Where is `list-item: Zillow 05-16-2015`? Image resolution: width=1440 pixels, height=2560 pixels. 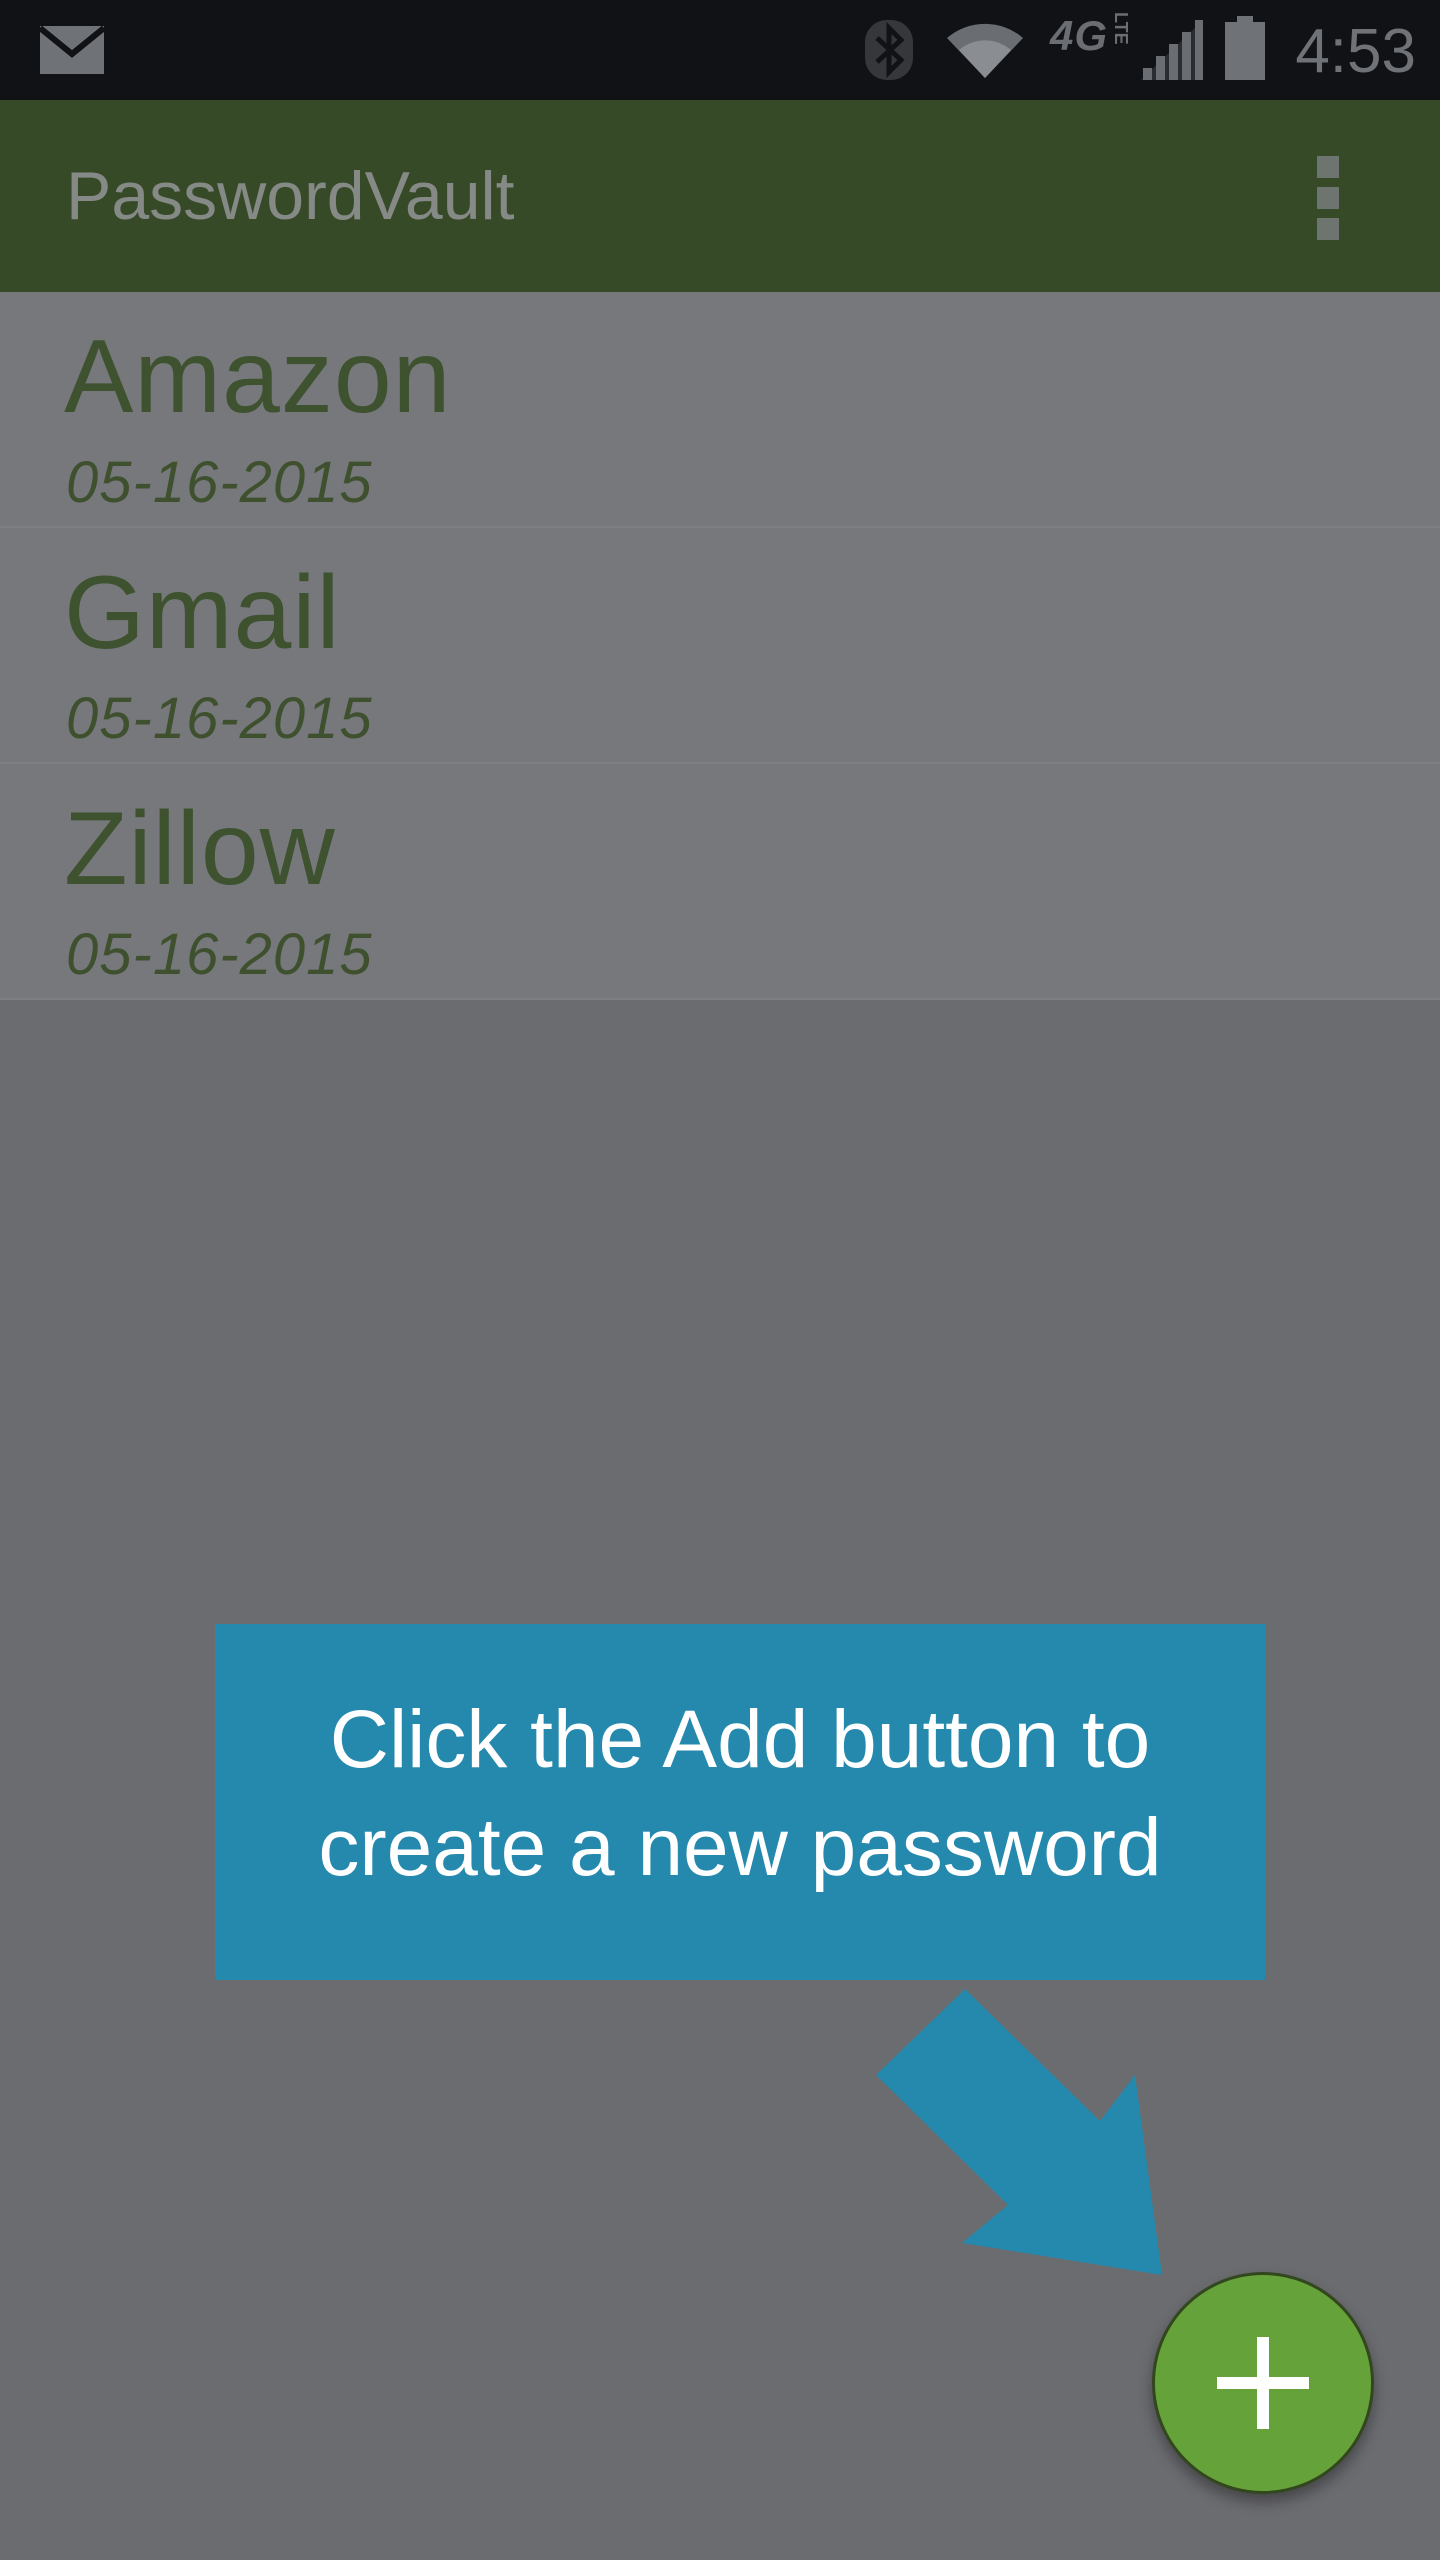 list-item: Zillow 05-16-2015 is located at coordinates (720, 882).